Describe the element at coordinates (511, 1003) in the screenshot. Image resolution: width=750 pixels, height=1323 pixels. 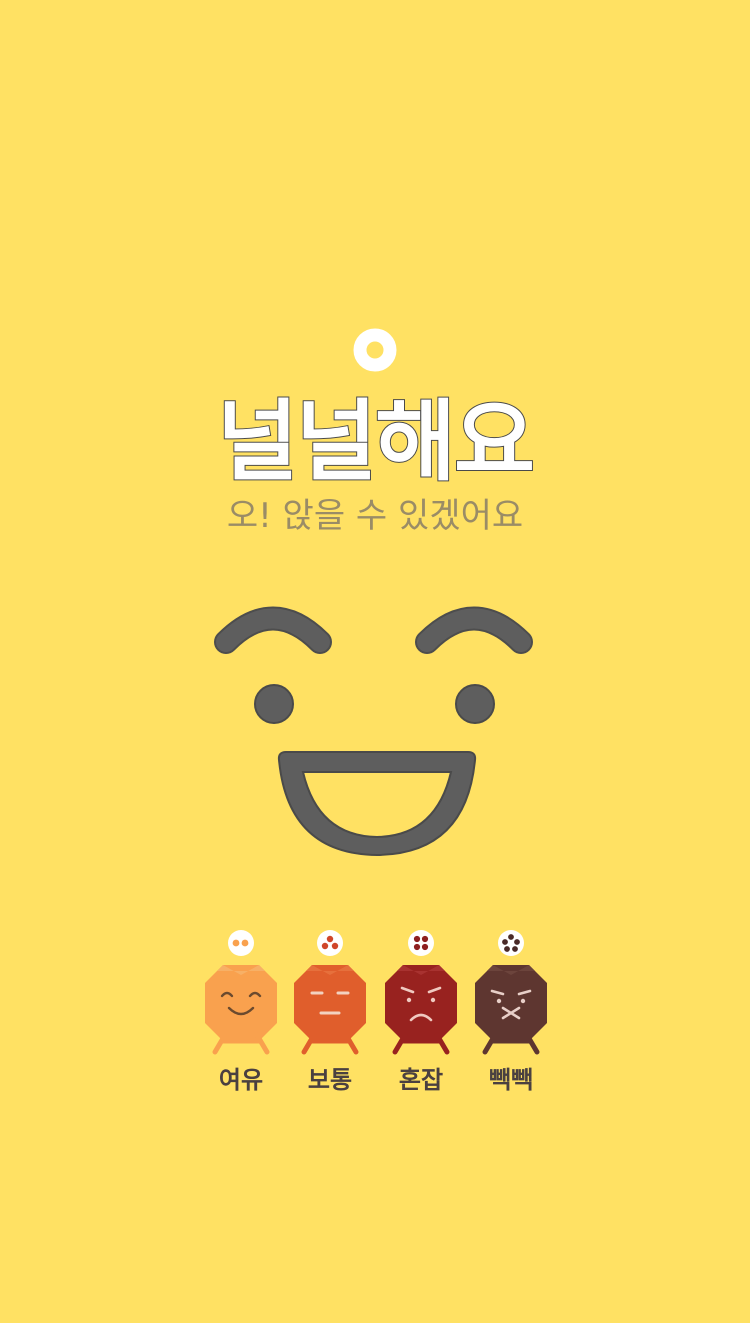
I see `crowded-body` at that location.